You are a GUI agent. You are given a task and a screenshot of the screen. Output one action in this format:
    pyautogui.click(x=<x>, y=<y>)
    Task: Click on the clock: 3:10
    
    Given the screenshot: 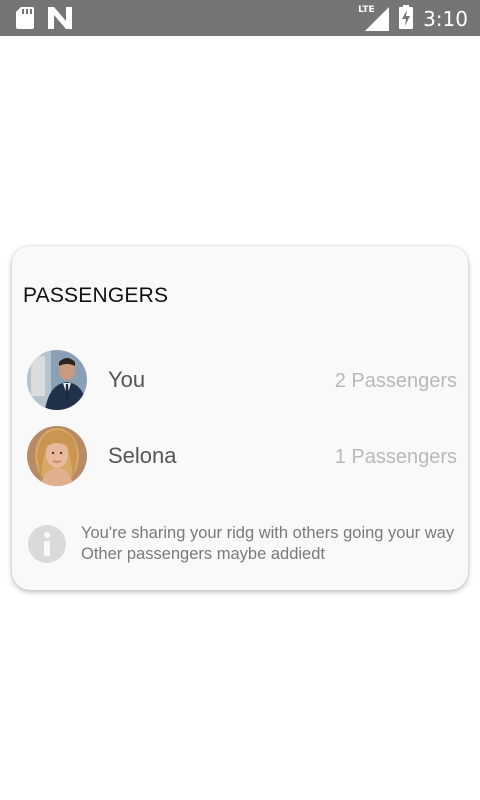 What is the action you would take?
    pyautogui.click(x=445, y=19)
    